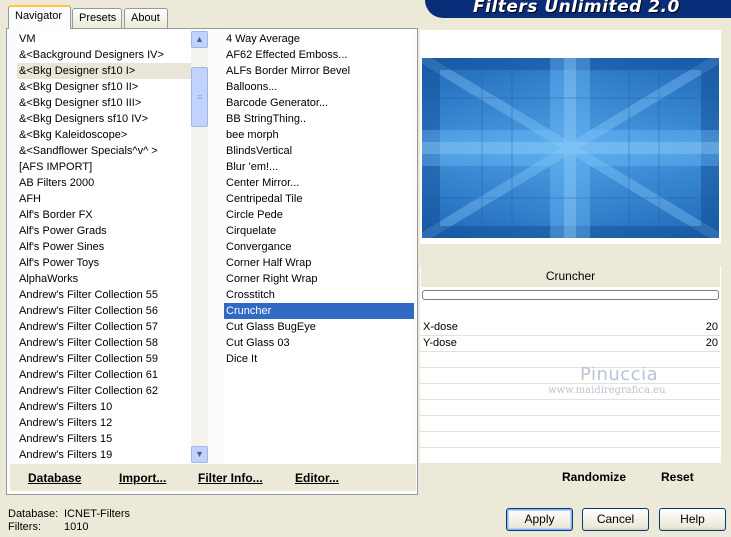 This screenshot has height=537, width=731. What do you see at coordinates (677, 477) in the screenshot?
I see `reset-button: Reset` at bounding box center [677, 477].